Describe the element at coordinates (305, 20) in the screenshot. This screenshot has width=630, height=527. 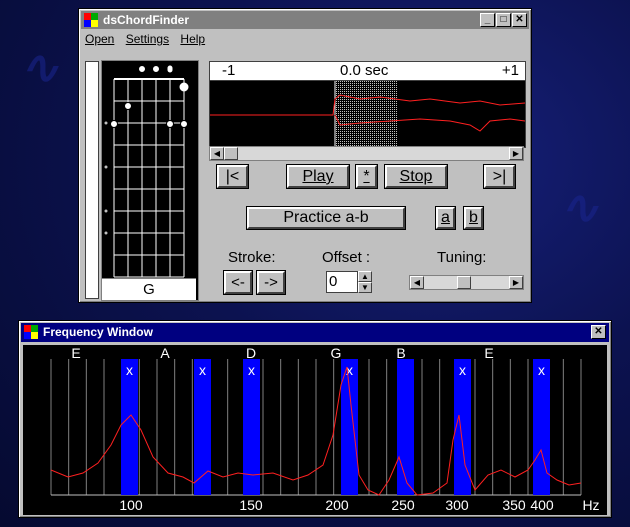
I see `main-titlebar: dsChordFinder _ □ ✕` at that location.